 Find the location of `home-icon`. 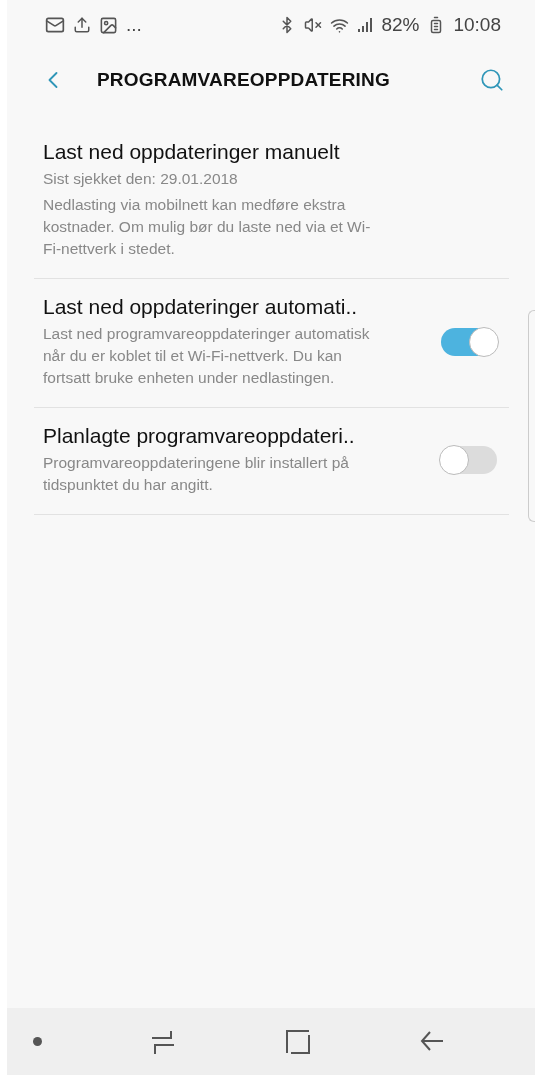

home-icon is located at coordinates (297, 1041).